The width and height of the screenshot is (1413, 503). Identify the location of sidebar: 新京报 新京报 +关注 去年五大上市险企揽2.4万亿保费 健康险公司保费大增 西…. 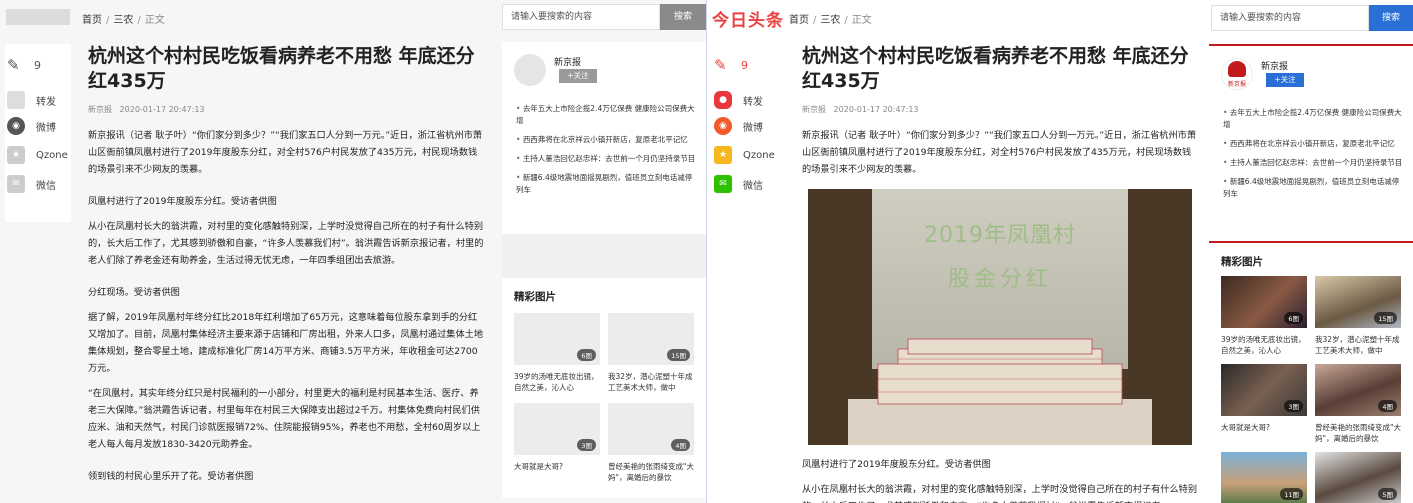
(1311, 273).